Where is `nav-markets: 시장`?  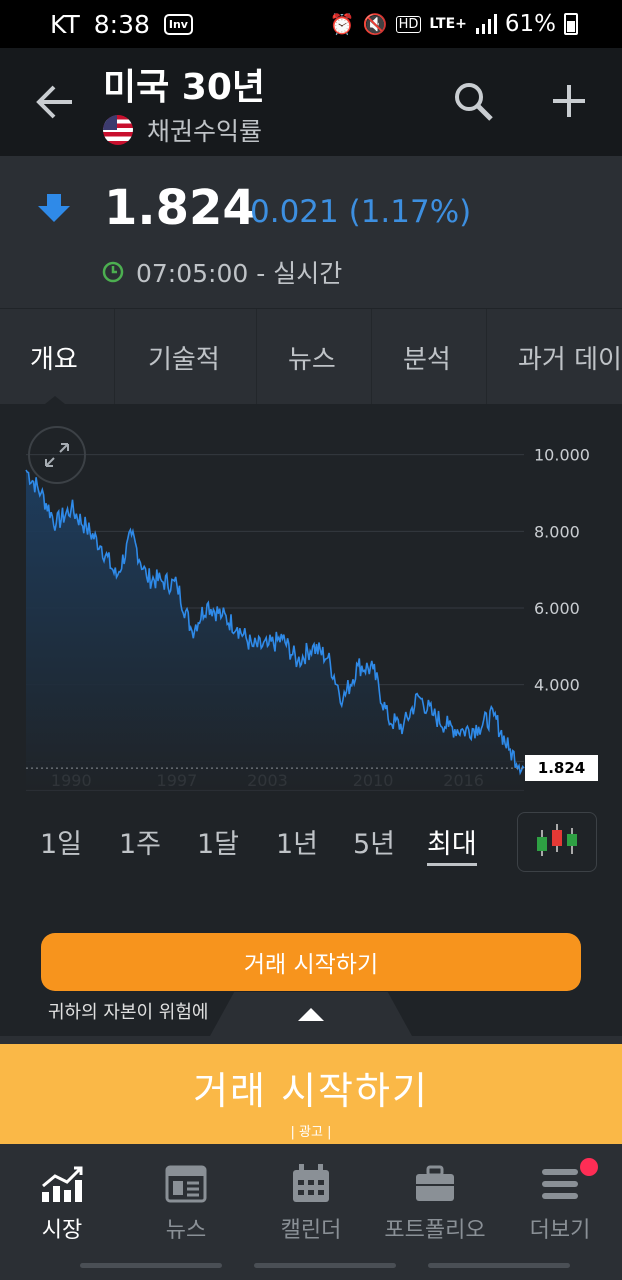
nav-markets: 시장 is located at coordinates (62, 1203).